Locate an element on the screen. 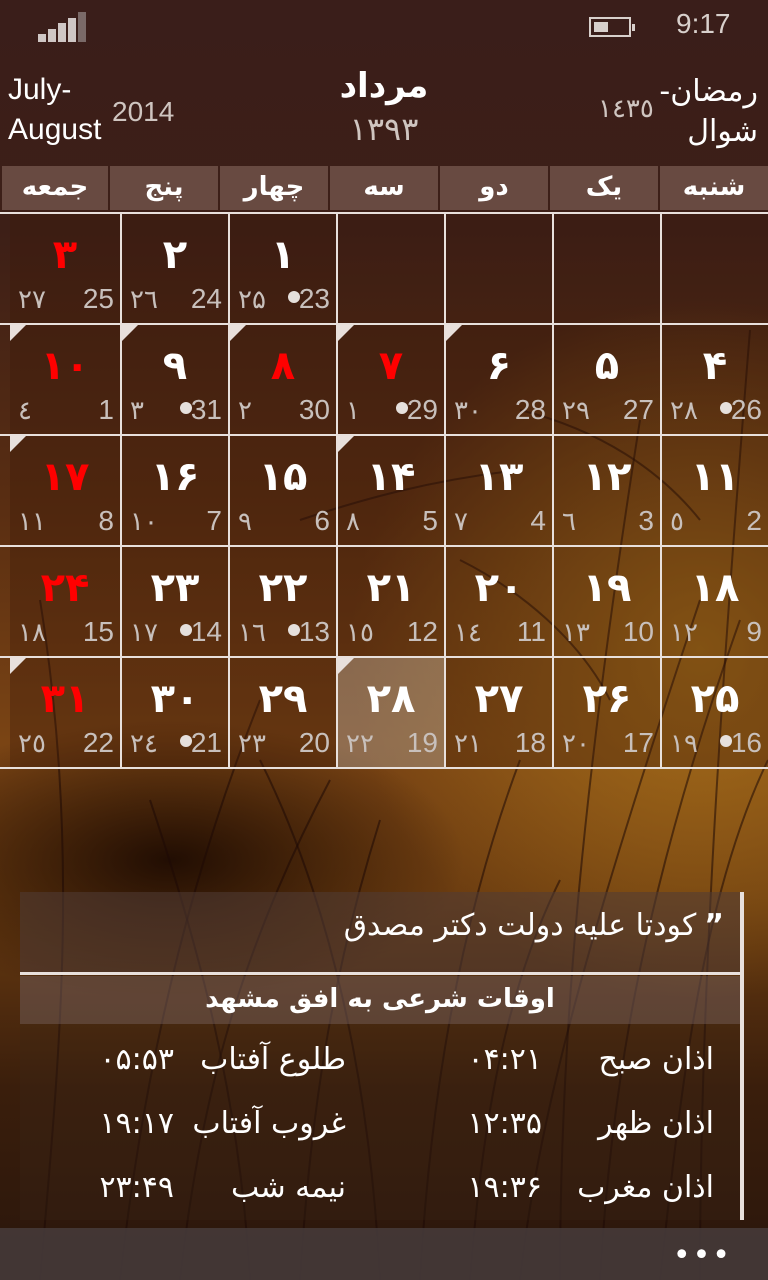 Image resolution: width=768 pixels, height=1280 pixels. calendar-day: ۱۴ ۸ 5 is located at coordinates (390, 490).